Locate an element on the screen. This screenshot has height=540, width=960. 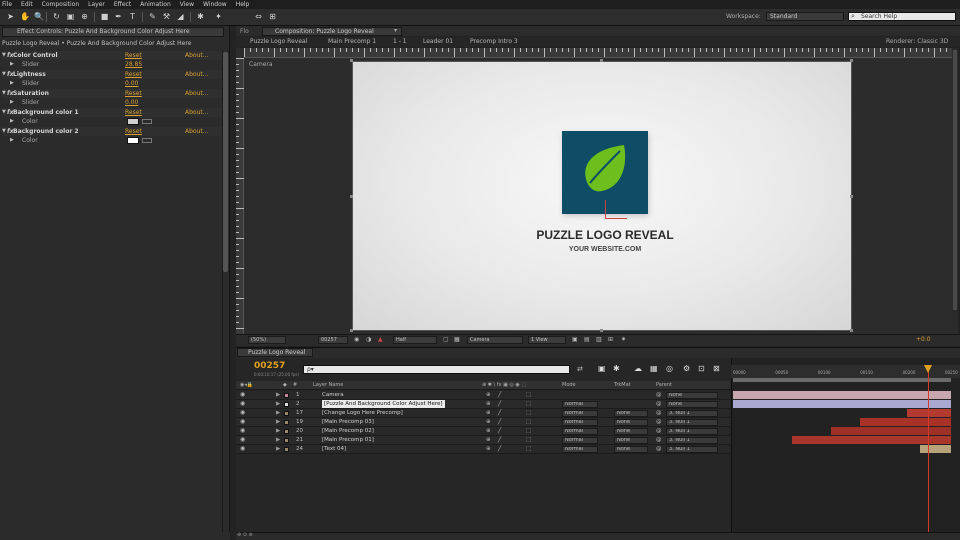
viewer-scroll-thumb is located at coordinates (955, 180).